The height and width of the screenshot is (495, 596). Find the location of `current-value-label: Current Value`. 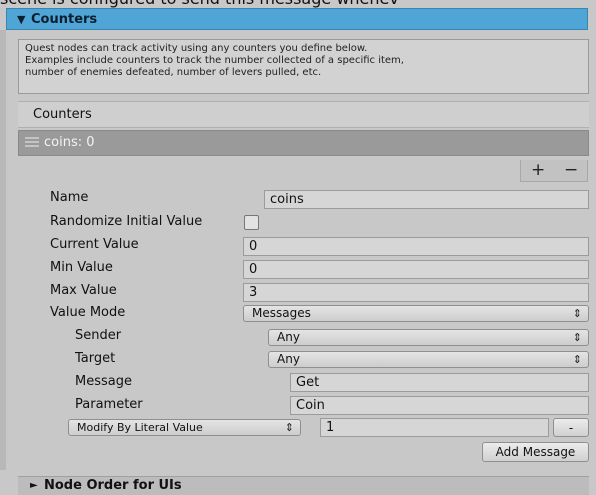

current-value-label: Current Value is located at coordinates (94, 244).